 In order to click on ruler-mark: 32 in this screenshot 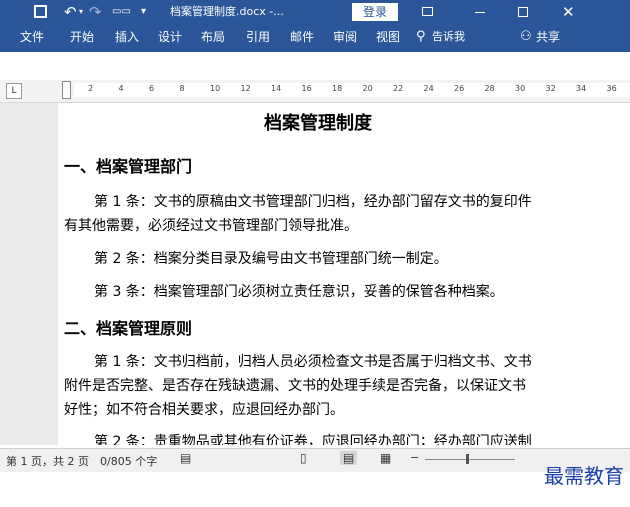, I will do `click(550, 88)`.